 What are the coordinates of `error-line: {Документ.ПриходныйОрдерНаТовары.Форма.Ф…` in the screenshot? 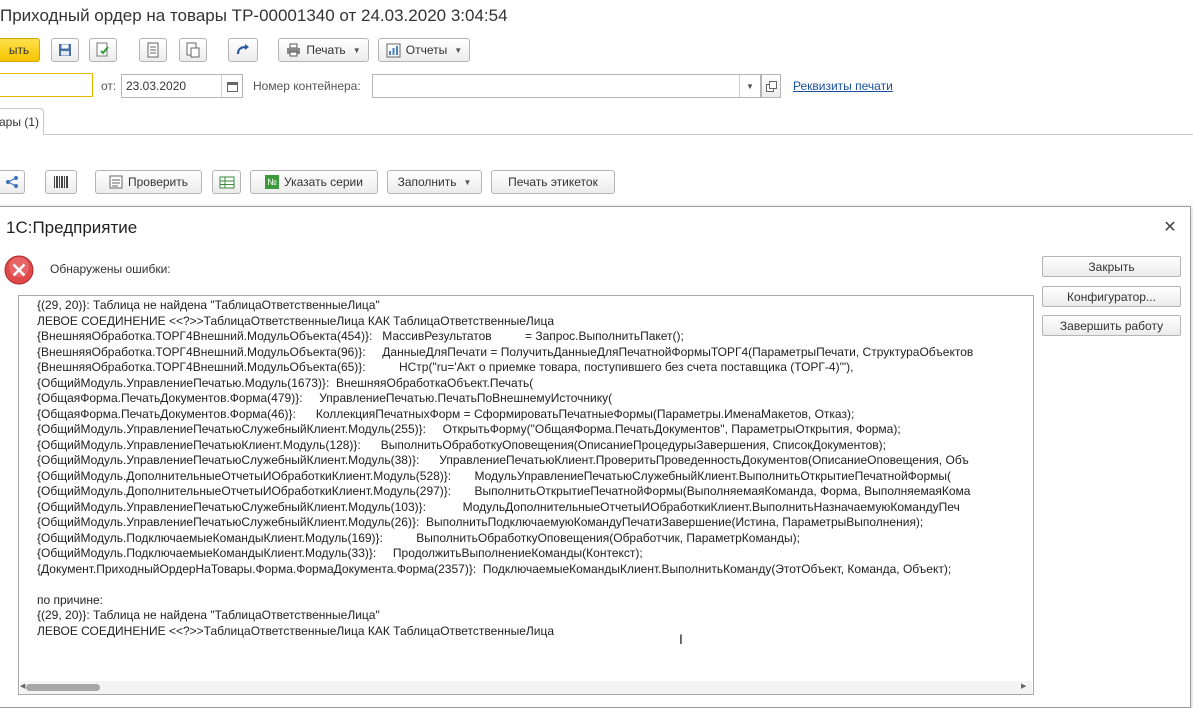 It's located at (494, 568).